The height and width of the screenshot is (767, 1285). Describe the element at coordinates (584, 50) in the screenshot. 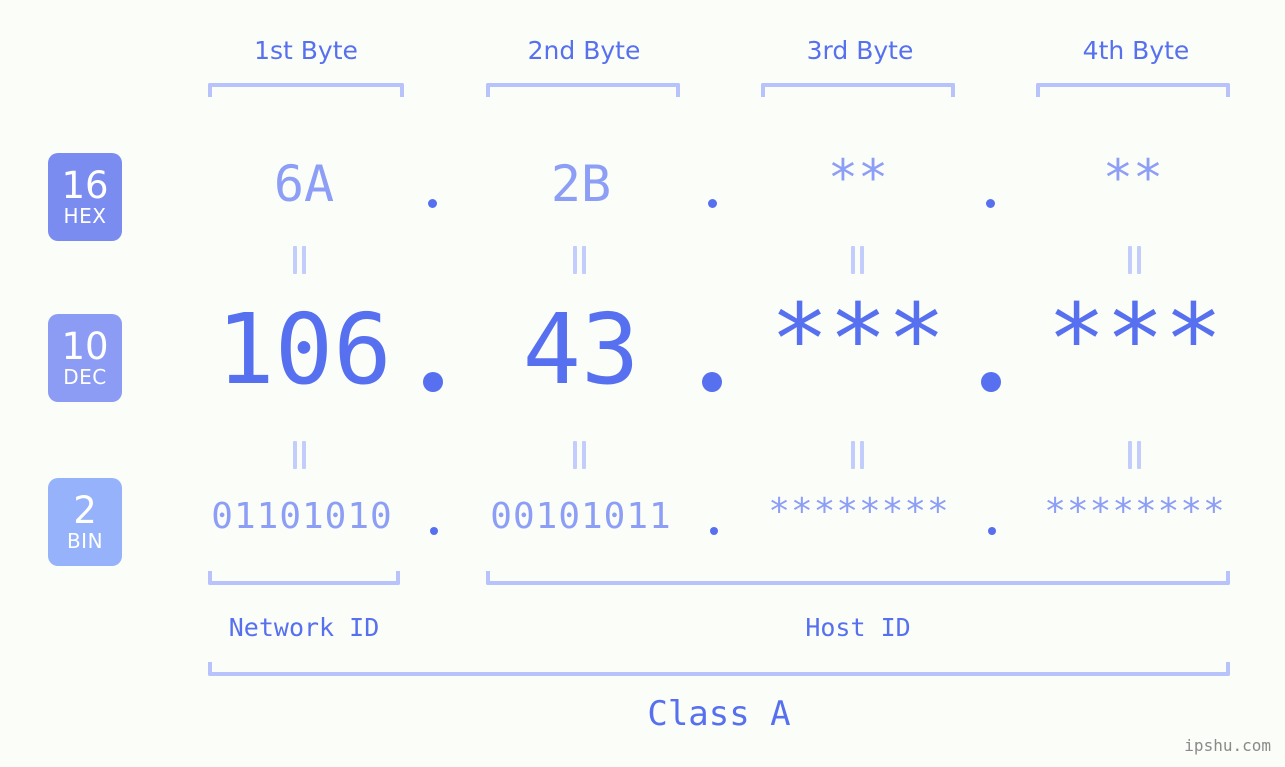

I see `byte-header-2: 2nd Byte` at that location.